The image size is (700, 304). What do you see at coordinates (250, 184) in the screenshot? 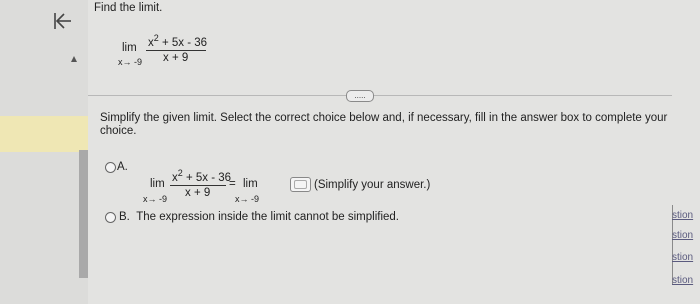
I see `choice-a-rhs-lim-word: lim` at bounding box center [250, 184].